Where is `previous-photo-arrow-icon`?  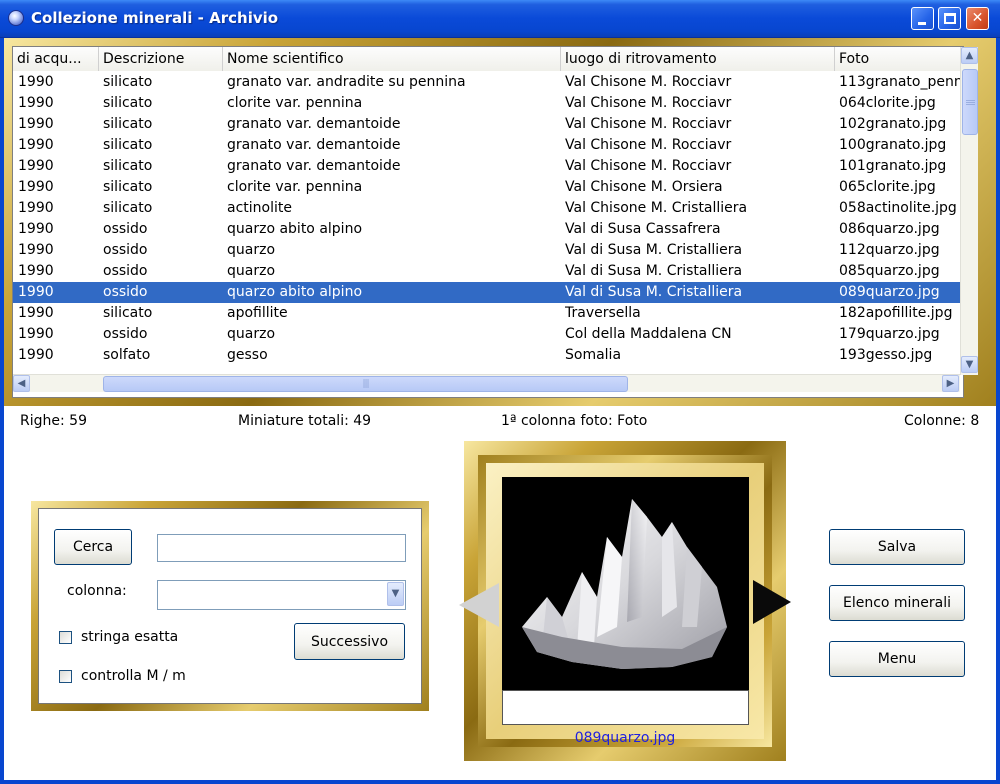
previous-photo-arrow-icon is located at coordinates (479, 605).